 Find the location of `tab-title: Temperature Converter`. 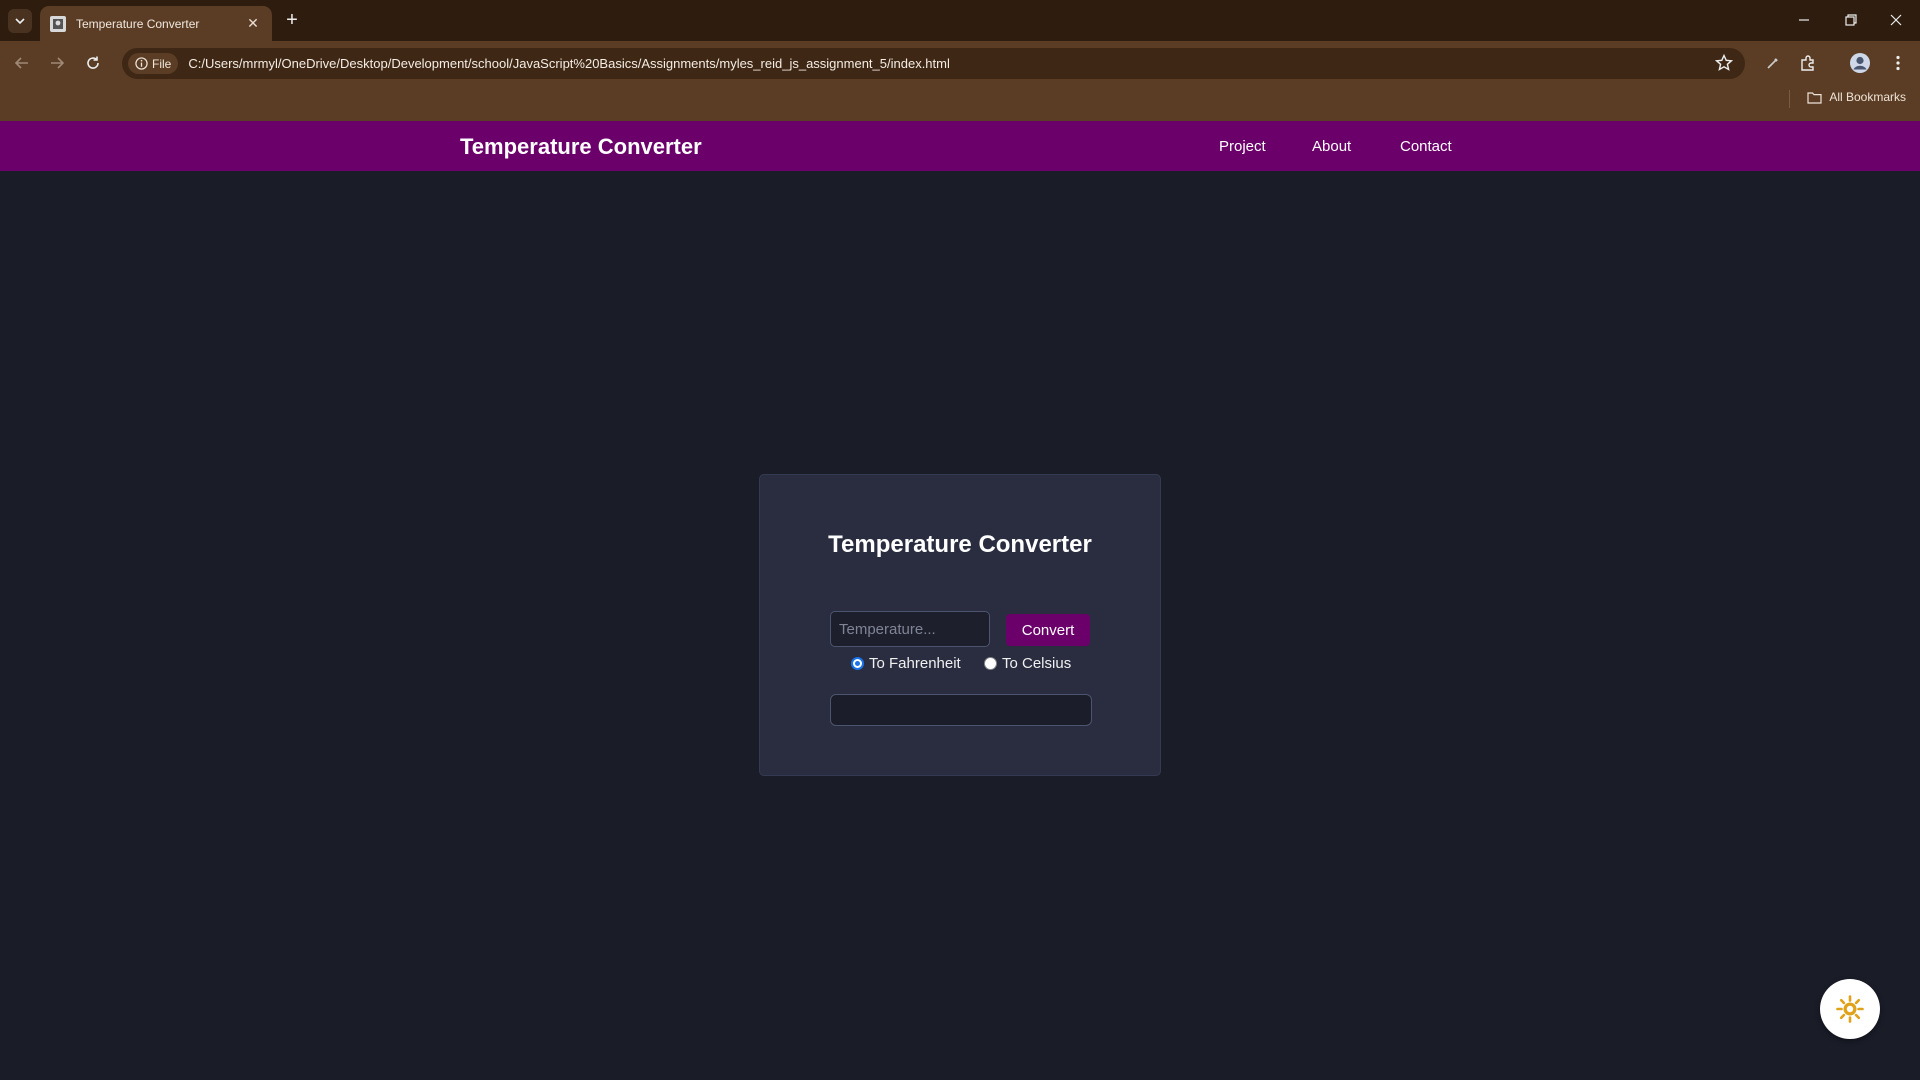

tab-title: Temperature Converter is located at coordinates (138, 23).